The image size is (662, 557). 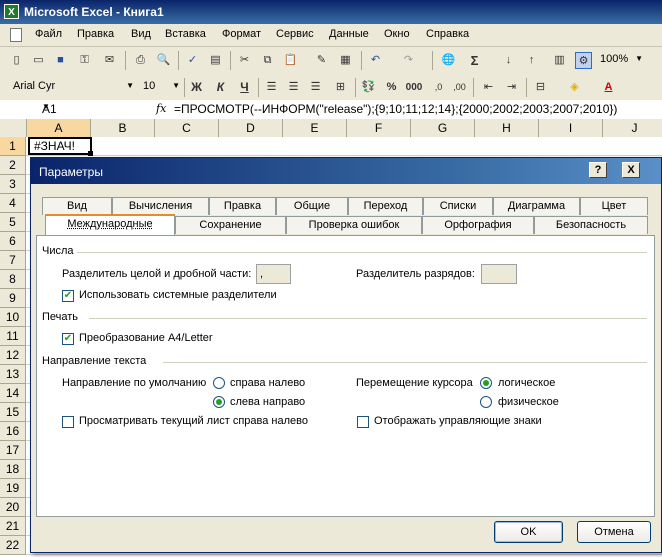 What do you see at coordinates (13, 412) in the screenshot?
I see `row-header: 15` at bounding box center [13, 412].